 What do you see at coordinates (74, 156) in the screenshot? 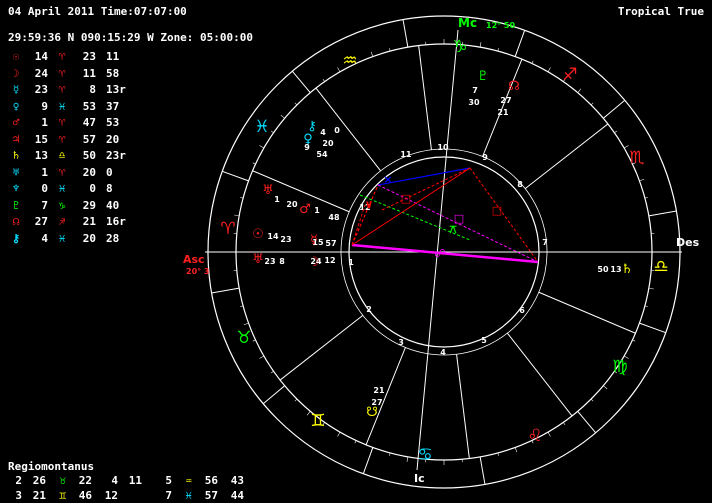
I see `planet-row-saturn: ♄ 13 ♎ 50 23r` at bounding box center [74, 156].